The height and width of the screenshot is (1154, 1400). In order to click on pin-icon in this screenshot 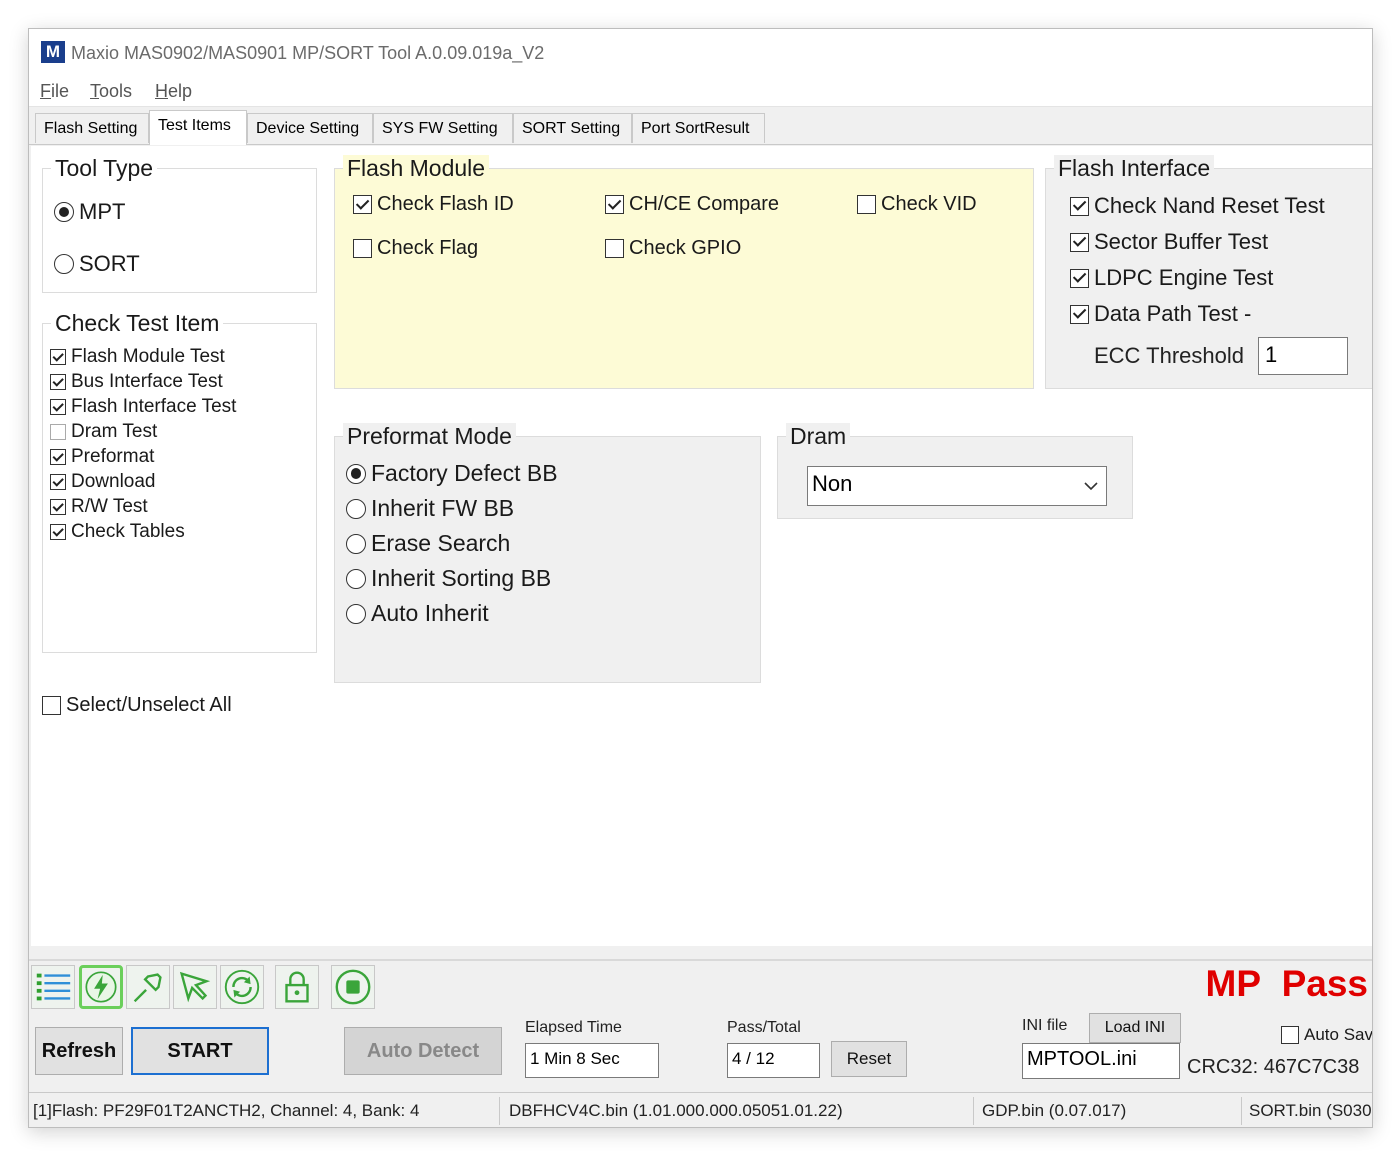, I will do `click(148, 987)`.